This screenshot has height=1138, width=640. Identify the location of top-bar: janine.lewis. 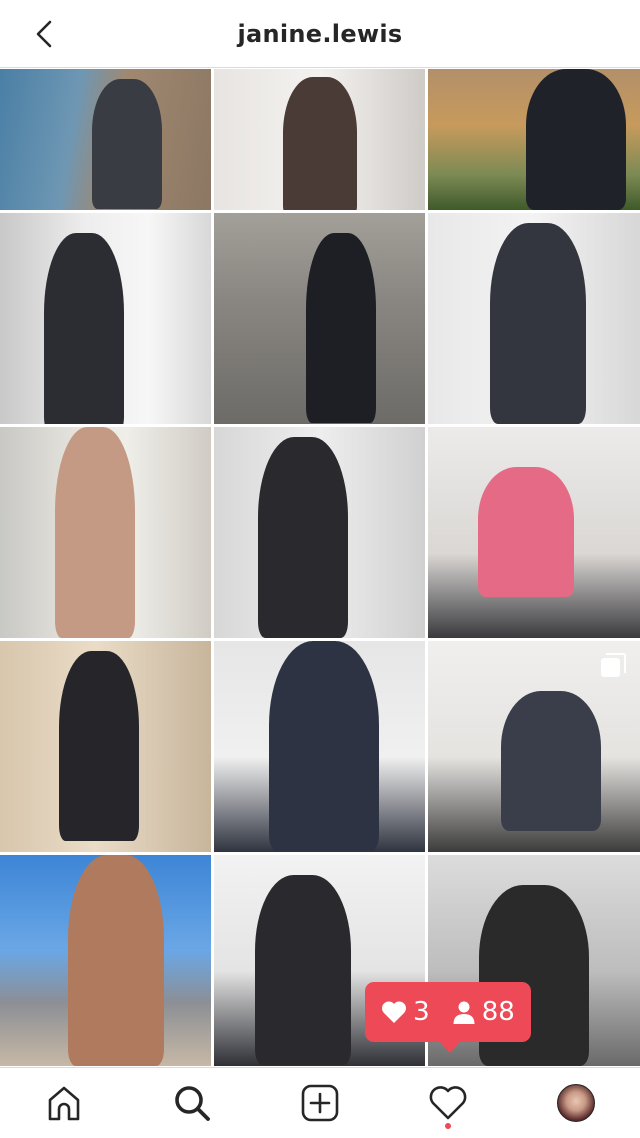
(320, 34).